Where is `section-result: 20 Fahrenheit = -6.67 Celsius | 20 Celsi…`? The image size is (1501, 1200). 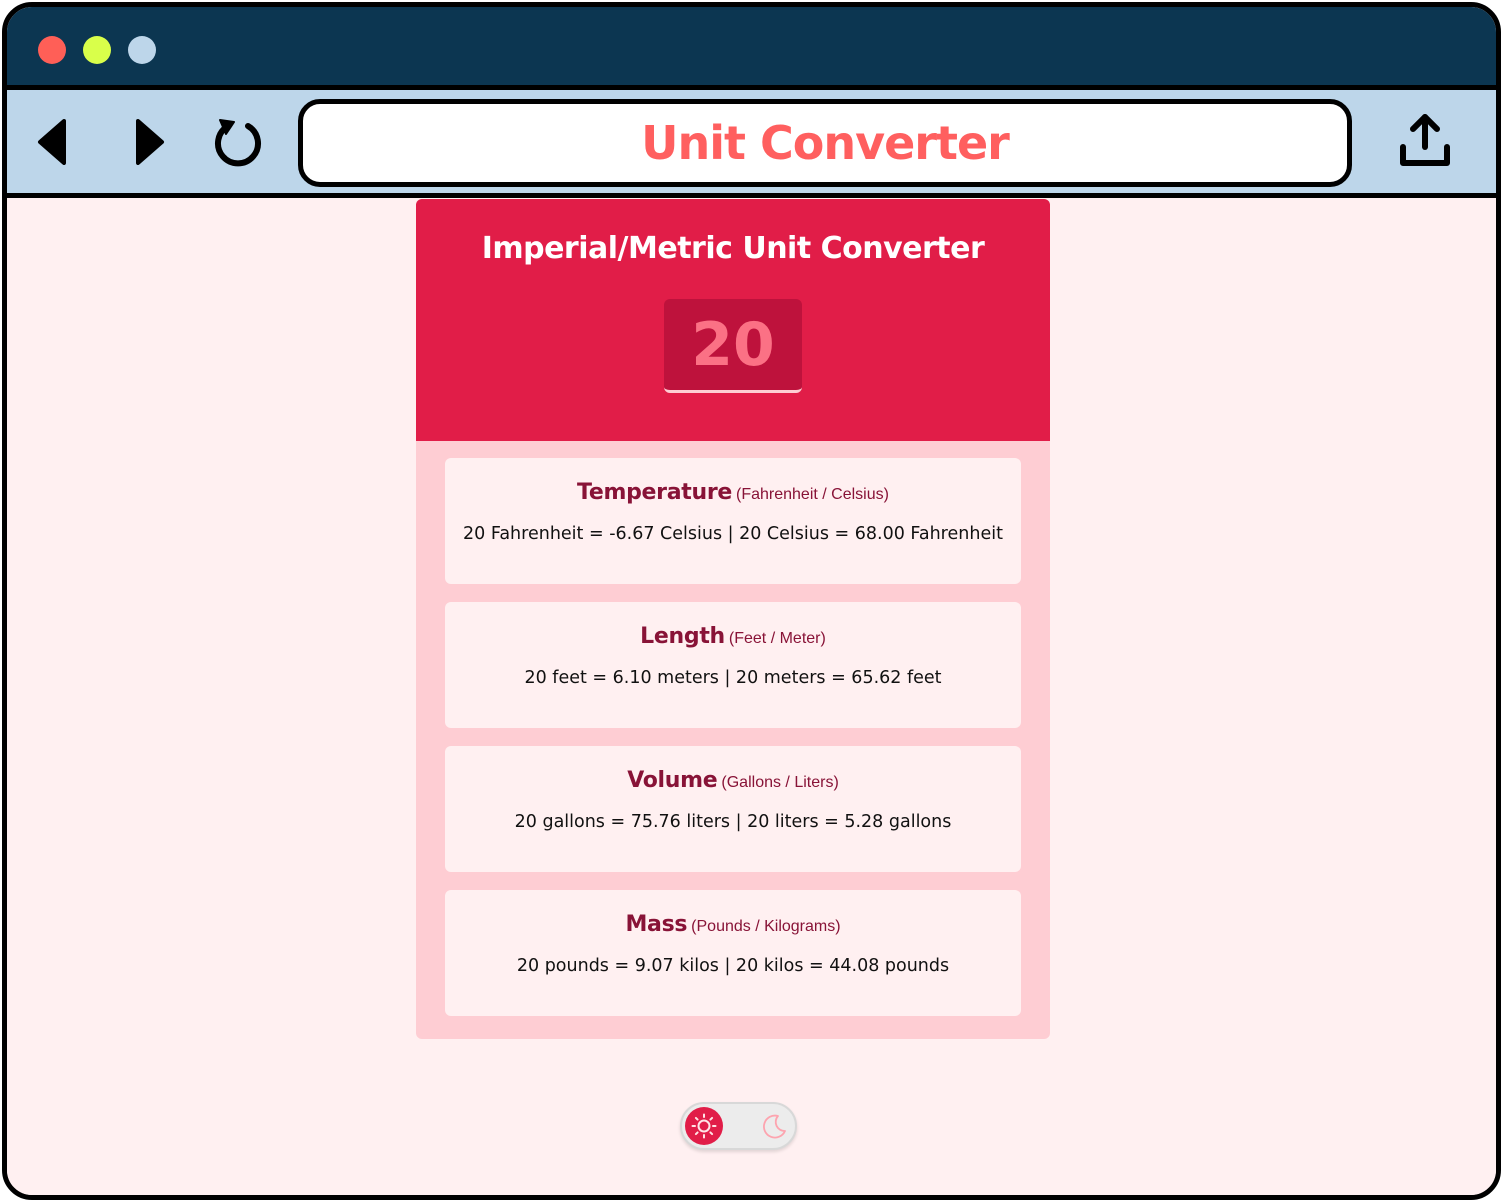 section-result: 20 Fahrenheit = -6.67 Celsius | 20 Celsi… is located at coordinates (733, 534).